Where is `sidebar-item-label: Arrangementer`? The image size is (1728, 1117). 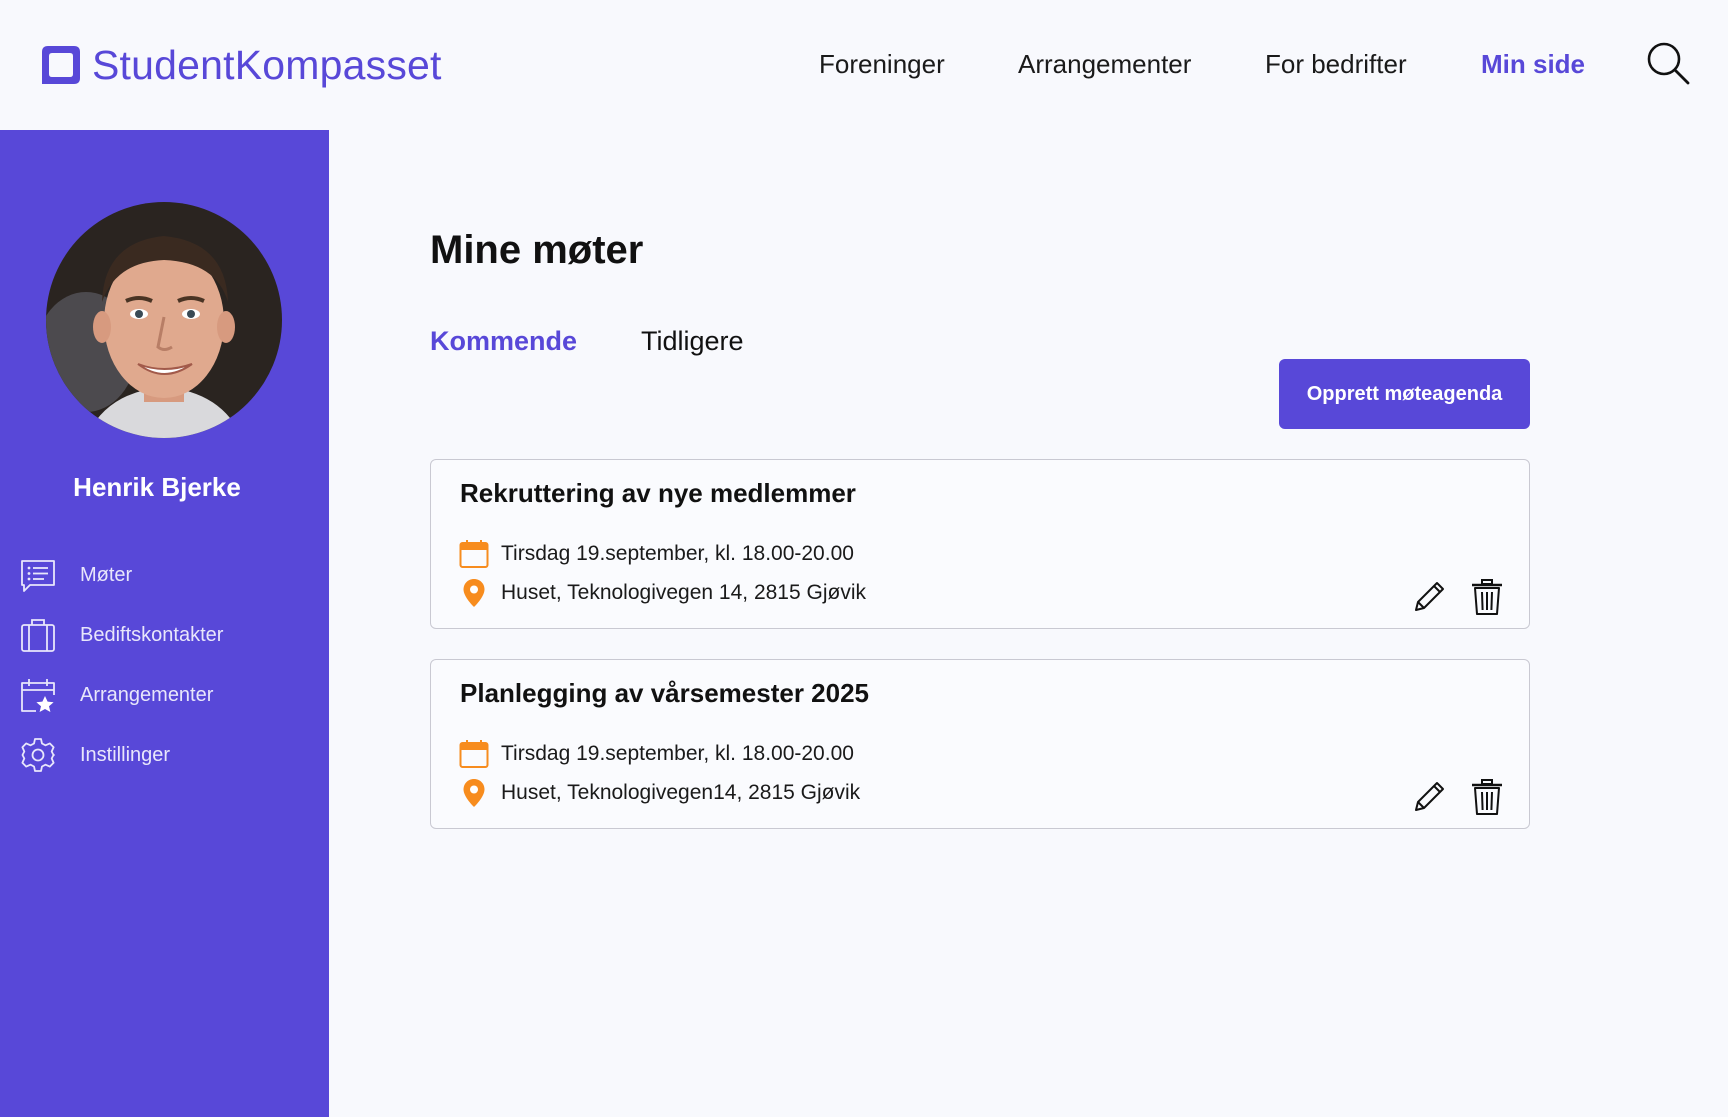
sidebar-item-label: Arrangementer is located at coordinates (147, 694).